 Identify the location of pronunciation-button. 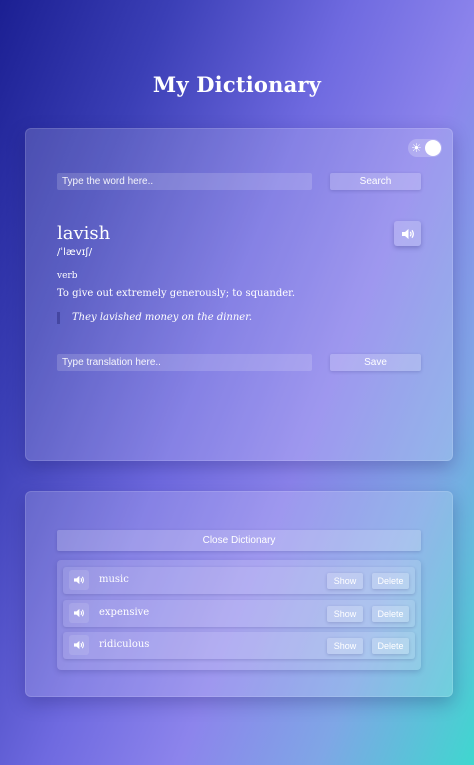
(407, 233).